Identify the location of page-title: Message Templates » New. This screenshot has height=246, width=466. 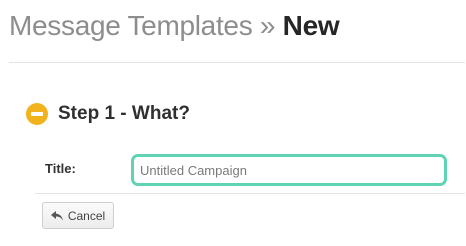
(174, 26).